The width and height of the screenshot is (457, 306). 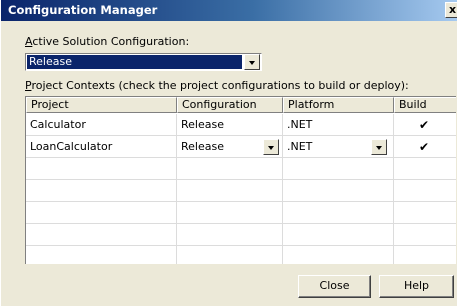 I want to click on active-solution-configuration-label: Active Solution Configuration:, so click(x=107, y=41).